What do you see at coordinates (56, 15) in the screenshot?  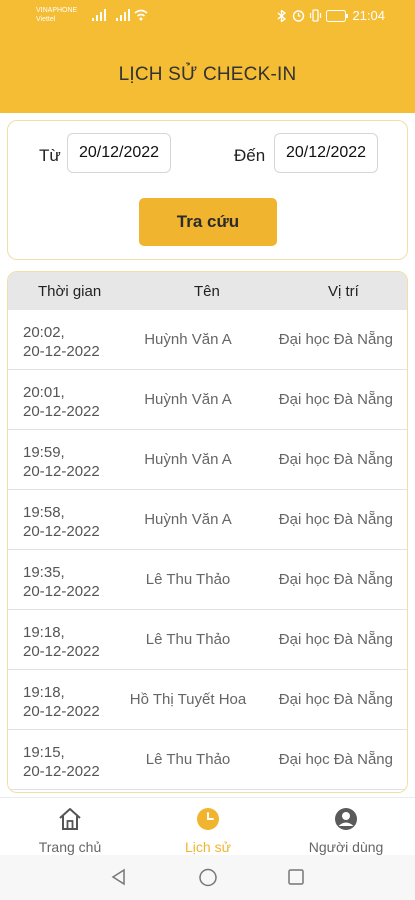 I see `carrier-labels: VINAPHONE Viettel` at bounding box center [56, 15].